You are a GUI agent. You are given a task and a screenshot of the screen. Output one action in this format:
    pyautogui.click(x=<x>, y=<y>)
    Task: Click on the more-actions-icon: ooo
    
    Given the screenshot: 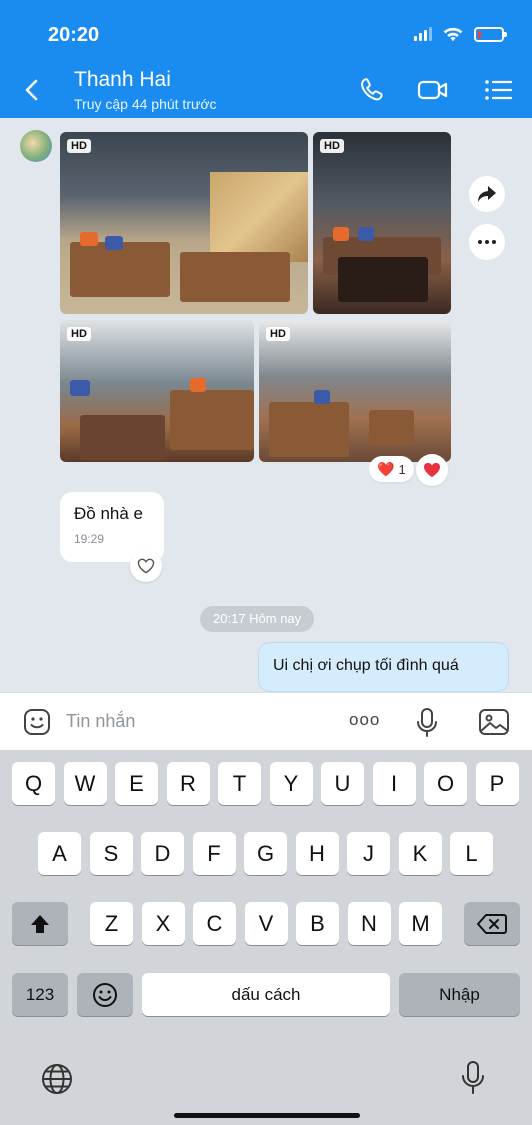 What is the action you would take?
    pyautogui.click(x=364, y=720)
    